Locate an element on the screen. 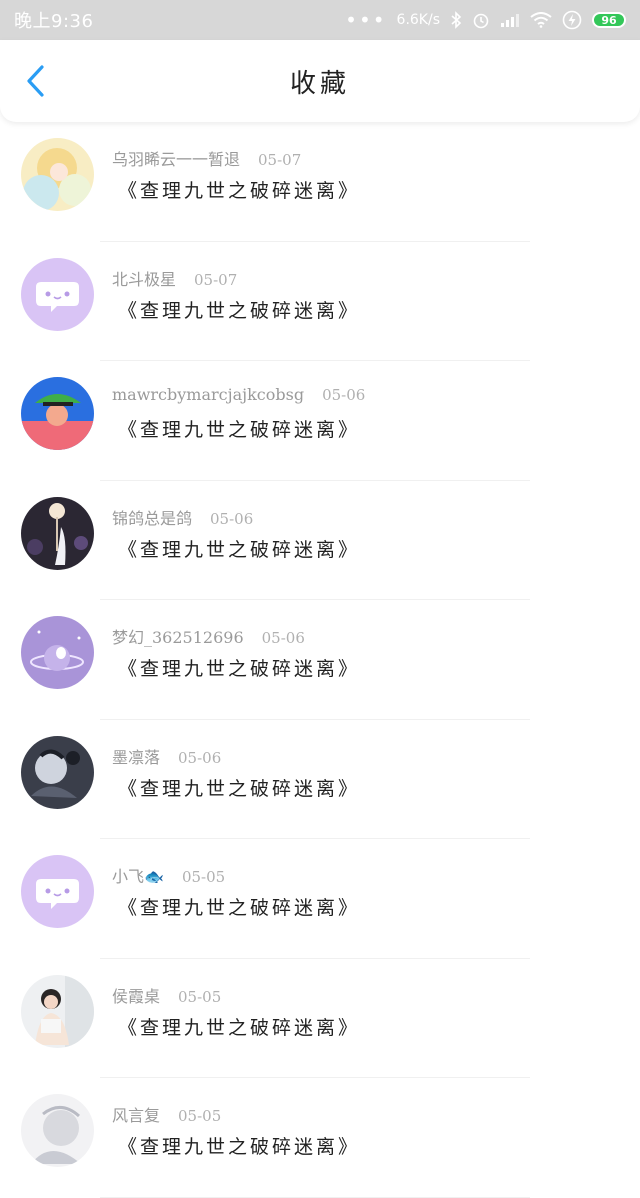  user-name: mawrcbymarcjajkcobsg is located at coordinates (208, 394).